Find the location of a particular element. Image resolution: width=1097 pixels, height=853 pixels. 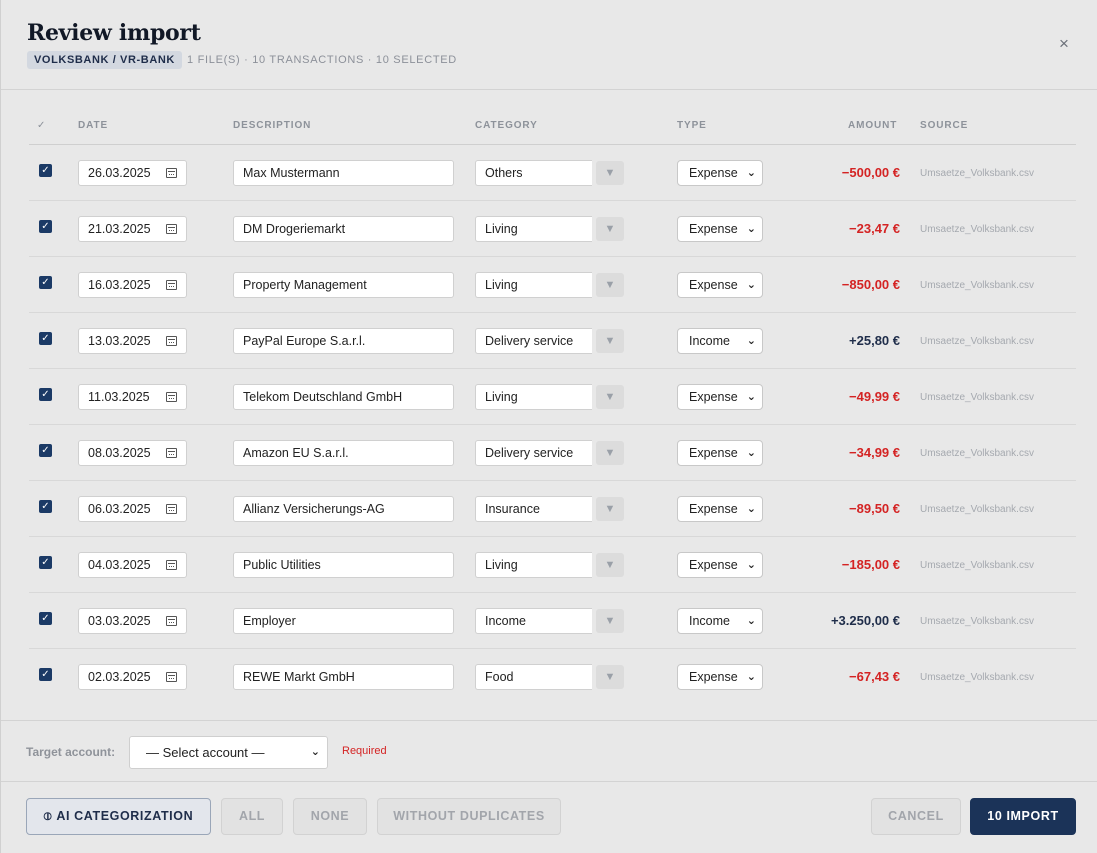

amount-value: −185,00 € is located at coordinates (870, 564).